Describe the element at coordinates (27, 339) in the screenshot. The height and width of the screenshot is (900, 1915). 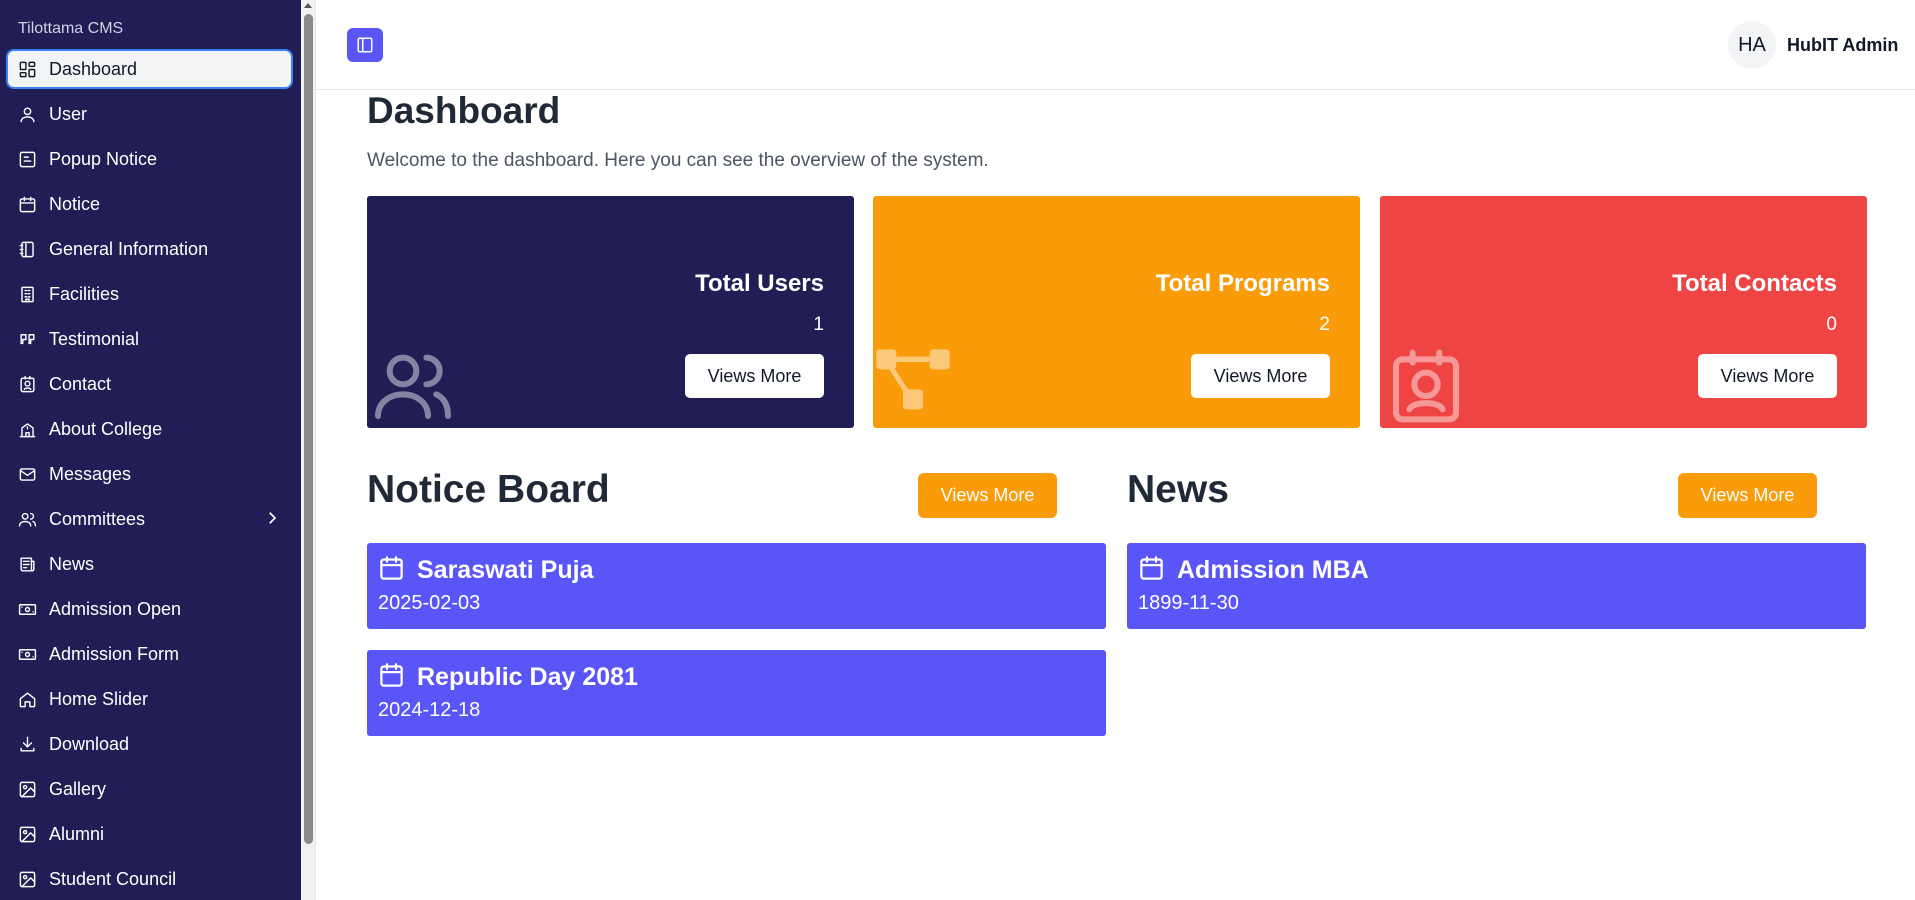
I see `quote-icon` at that location.